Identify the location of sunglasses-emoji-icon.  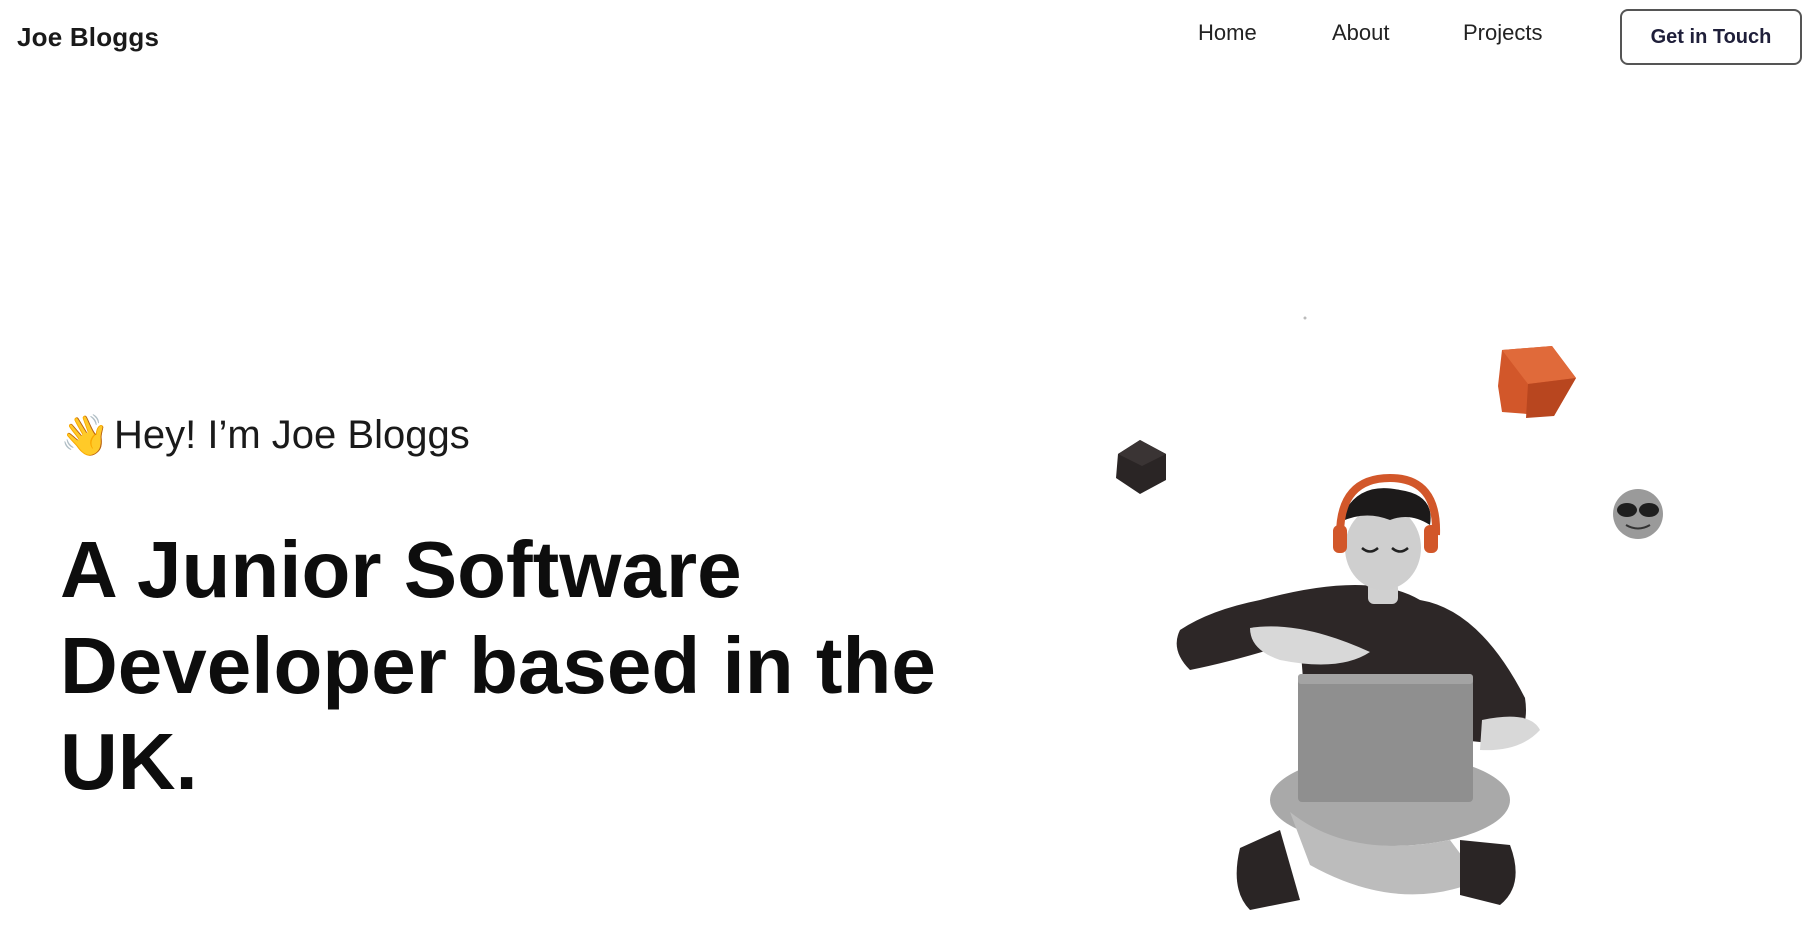
(1638, 514).